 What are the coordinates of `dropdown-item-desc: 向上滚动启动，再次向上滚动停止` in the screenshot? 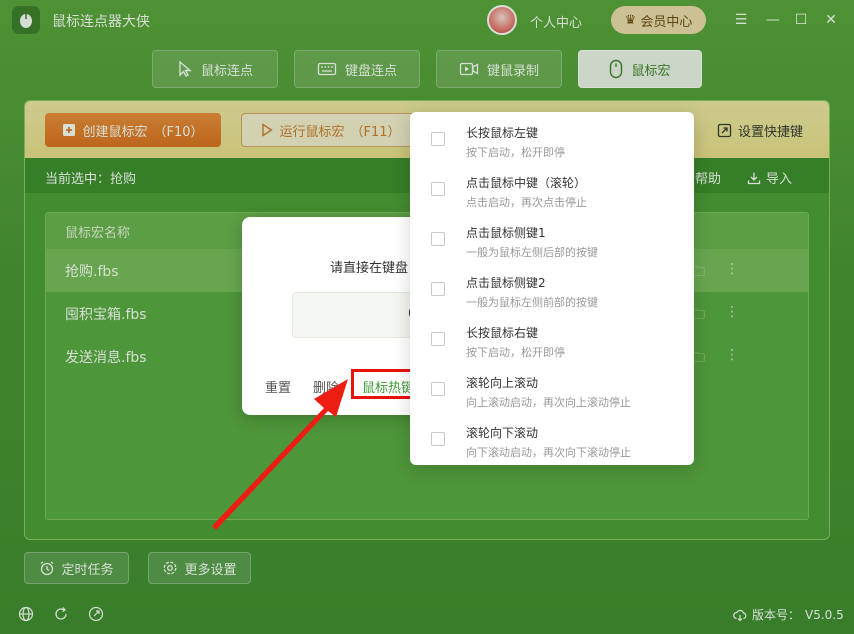 It's located at (548, 402).